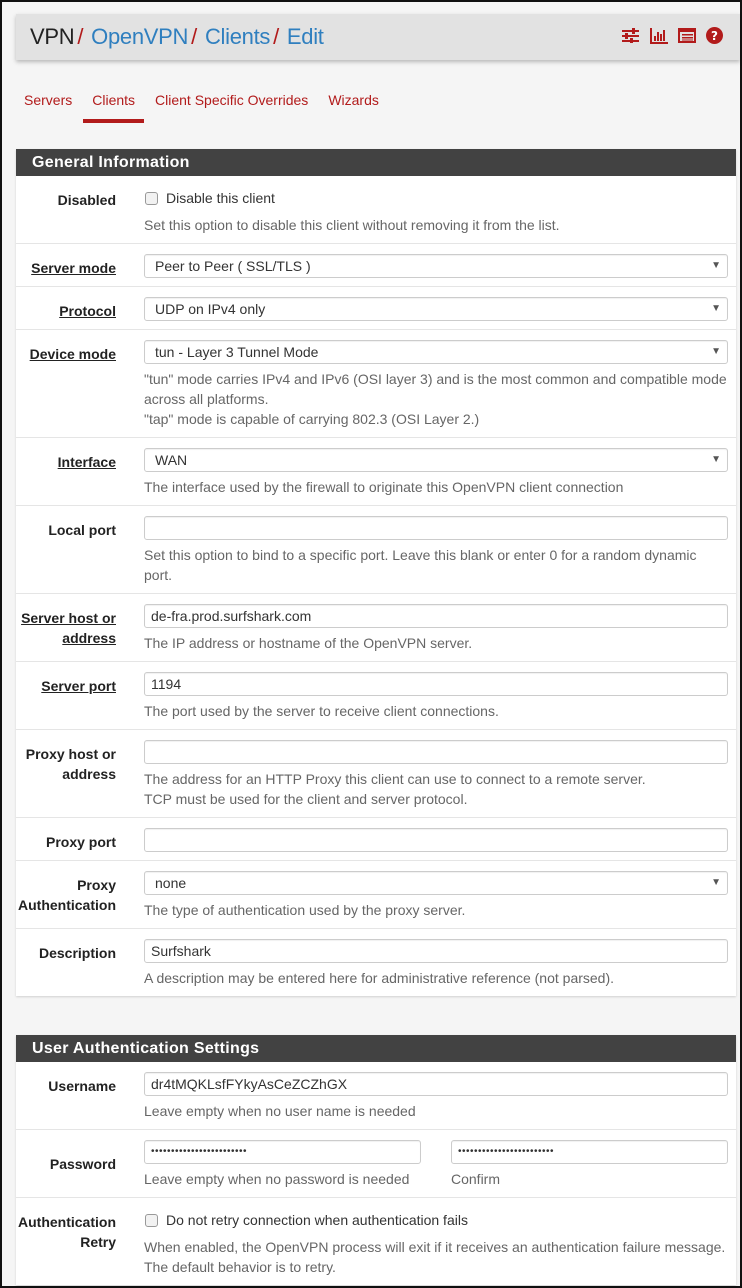 This screenshot has height=1288, width=742. What do you see at coordinates (686, 35) in the screenshot?
I see `list-table-icon` at bounding box center [686, 35].